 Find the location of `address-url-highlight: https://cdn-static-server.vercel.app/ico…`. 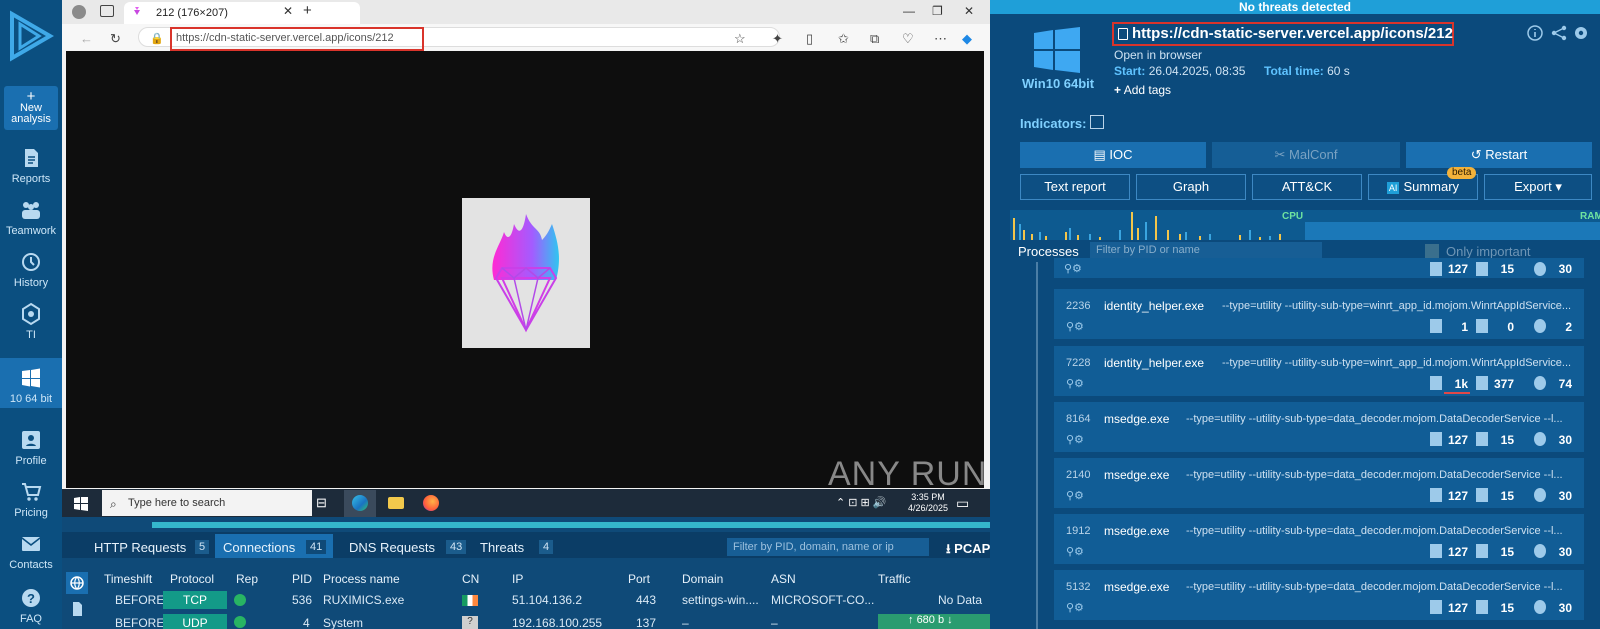

address-url-highlight: https://cdn-static-server.vercel.app/ico… is located at coordinates (297, 39).